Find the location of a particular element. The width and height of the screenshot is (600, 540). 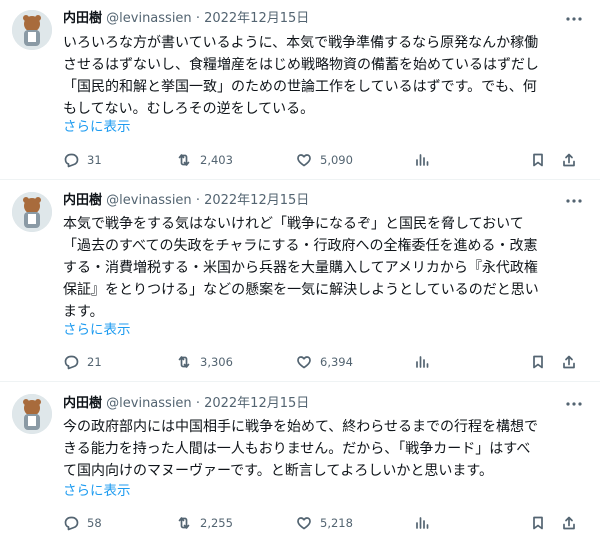

tweet-text-line: 「国民的和解と挙国一致」のための世論工作をしているはずです。でも、何 is located at coordinates (300, 87).